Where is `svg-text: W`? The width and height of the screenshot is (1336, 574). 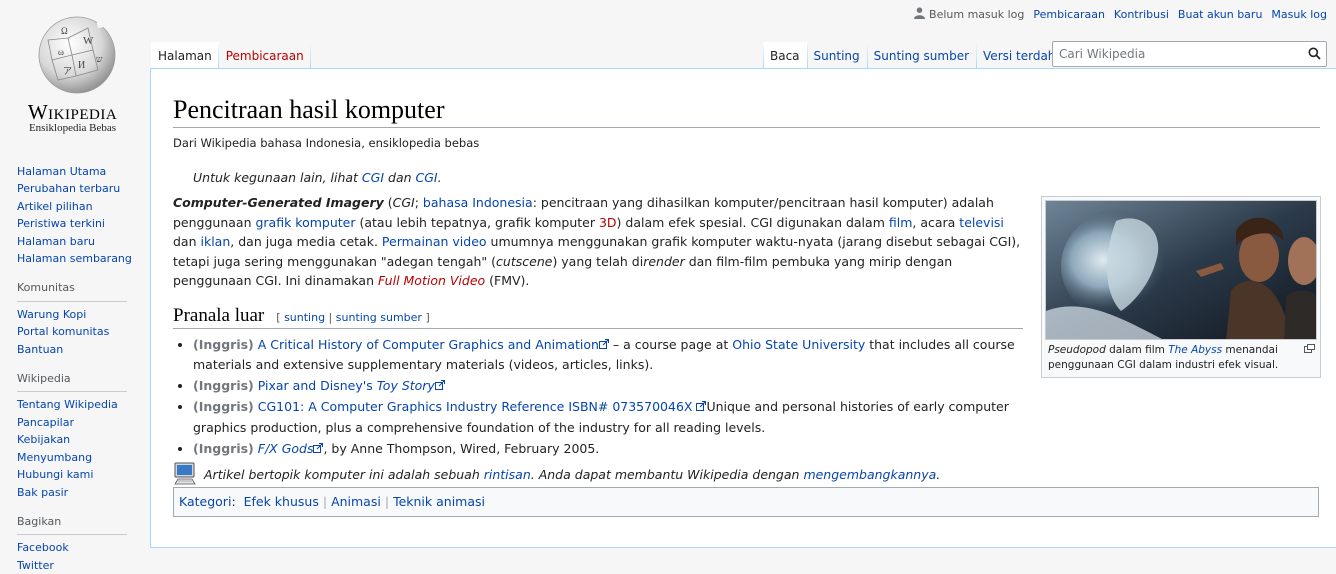
svg-text: W is located at coordinates (88, 41).